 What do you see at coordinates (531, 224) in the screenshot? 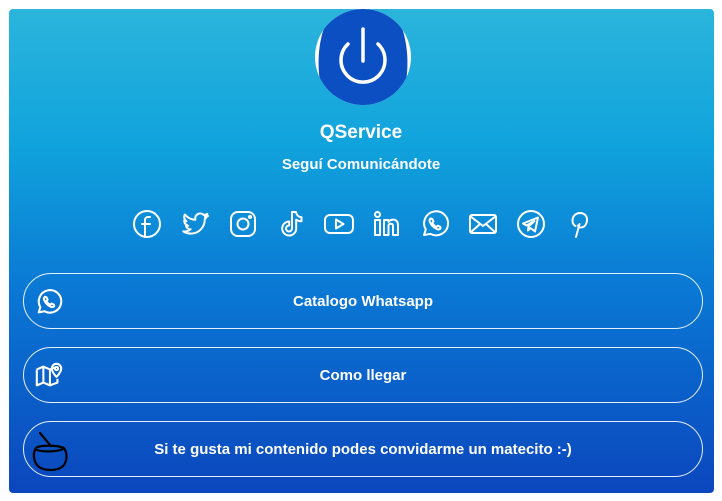
I see `telegram-icon` at bounding box center [531, 224].